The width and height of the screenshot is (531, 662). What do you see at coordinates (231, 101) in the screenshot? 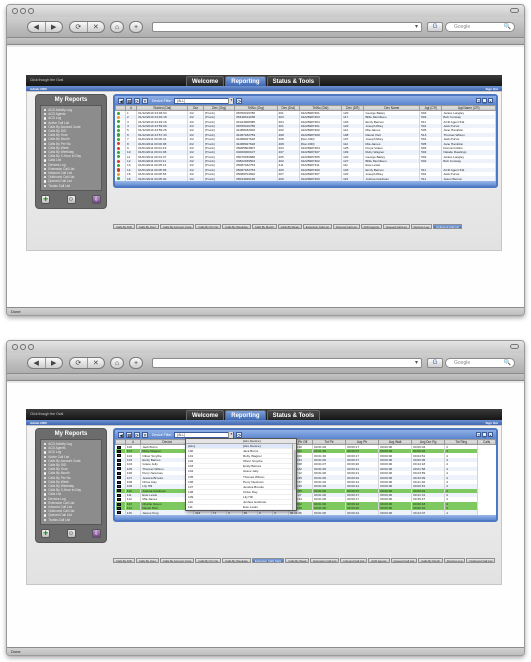
I see `chevron-down-icon: ▾` at bounding box center [231, 101].